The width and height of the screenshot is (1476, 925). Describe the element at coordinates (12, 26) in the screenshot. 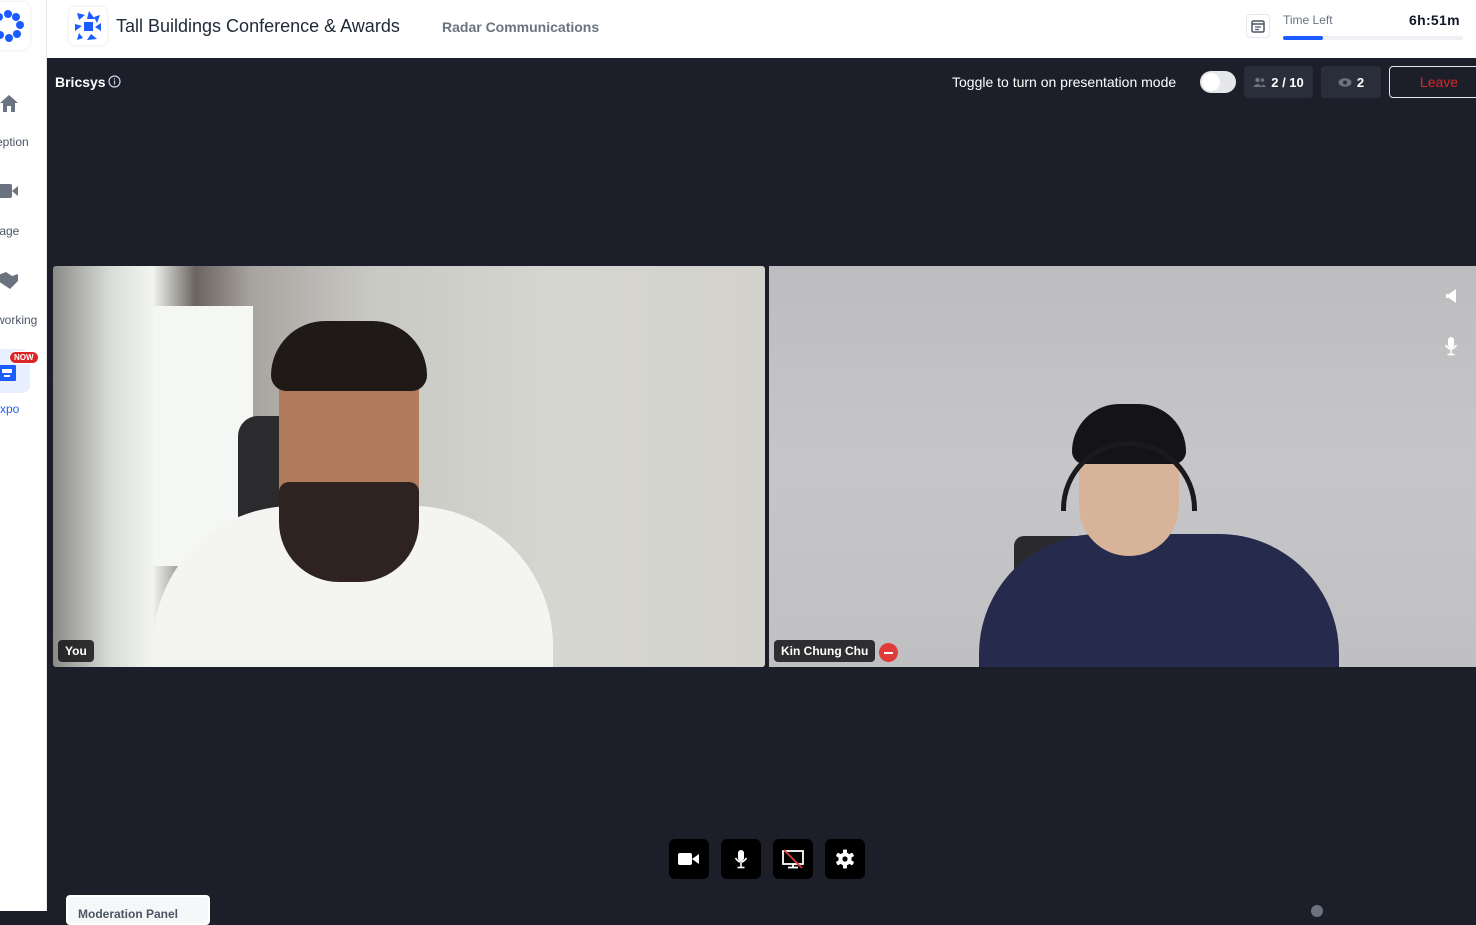

I see `app-logo-icon` at that location.